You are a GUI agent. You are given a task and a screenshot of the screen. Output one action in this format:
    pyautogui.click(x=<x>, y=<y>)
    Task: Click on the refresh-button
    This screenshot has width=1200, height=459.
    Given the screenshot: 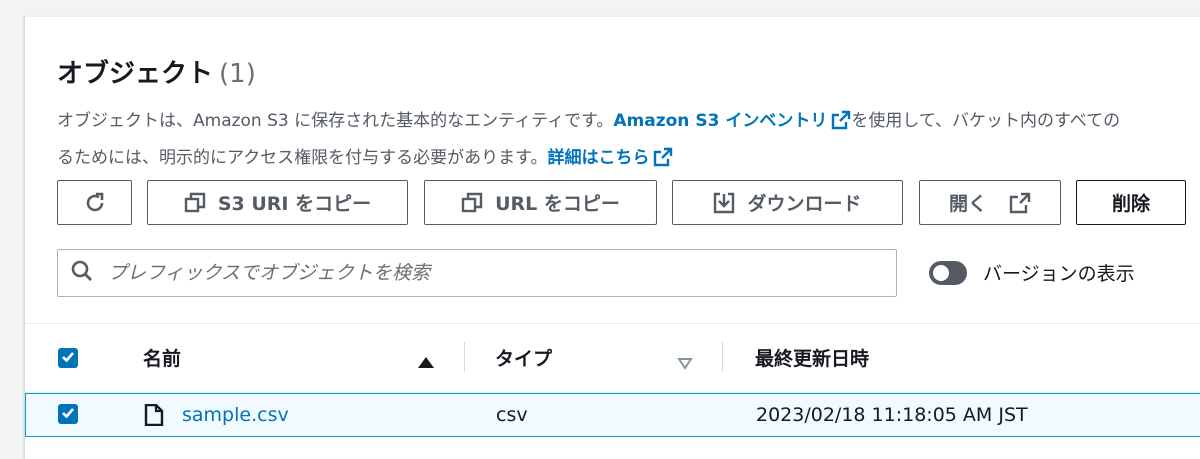 What is the action you would take?
    pyautogui.click(x=94, y=202)
    